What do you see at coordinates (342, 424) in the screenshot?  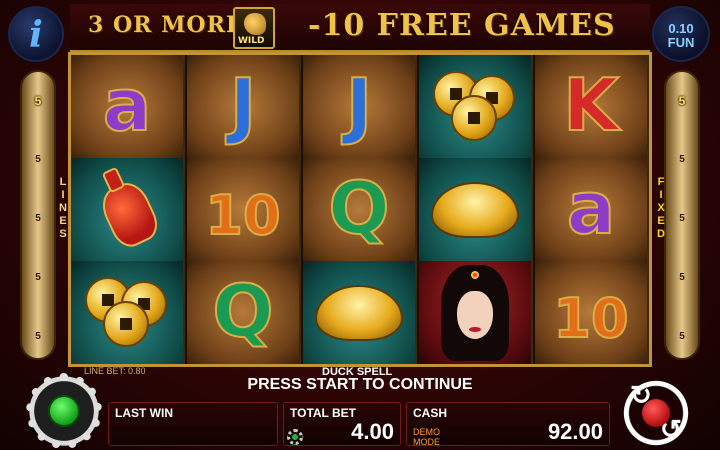 I see `total-bet-panel: TOTAL BET 4.00` at bounding box center [342, 424].